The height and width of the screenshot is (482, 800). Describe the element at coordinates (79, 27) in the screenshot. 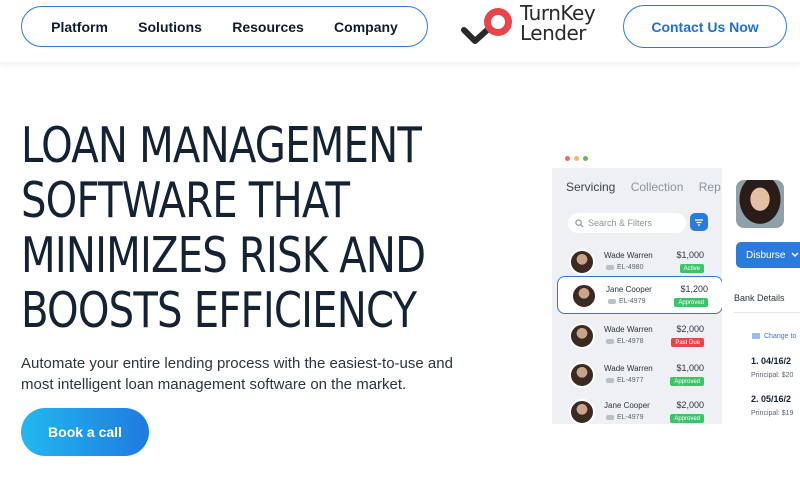

I see `nav-platform: Platform` at that location.